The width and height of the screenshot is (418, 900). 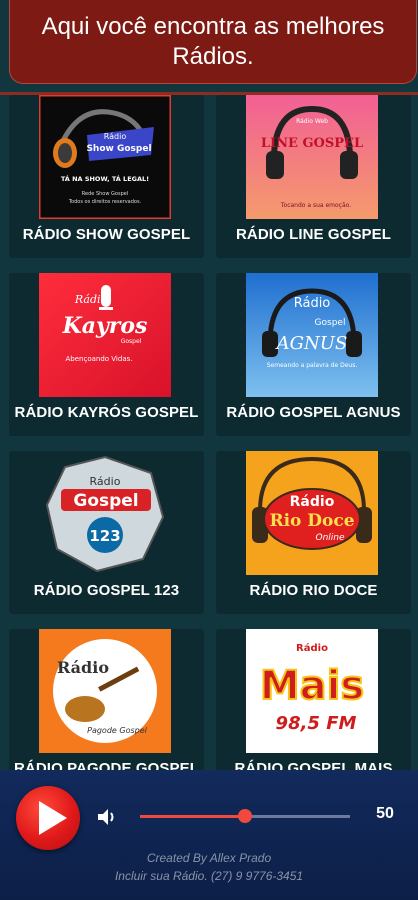 I want to click on svg-text: Online, so click(x=329, y=538).